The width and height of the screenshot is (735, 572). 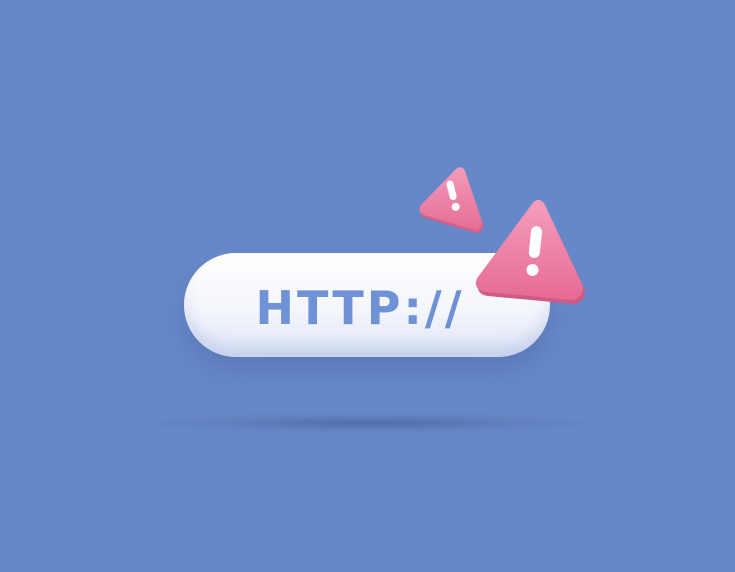 I want to click on url-protocol-text: HTTP://, so click(x=360, y=308).